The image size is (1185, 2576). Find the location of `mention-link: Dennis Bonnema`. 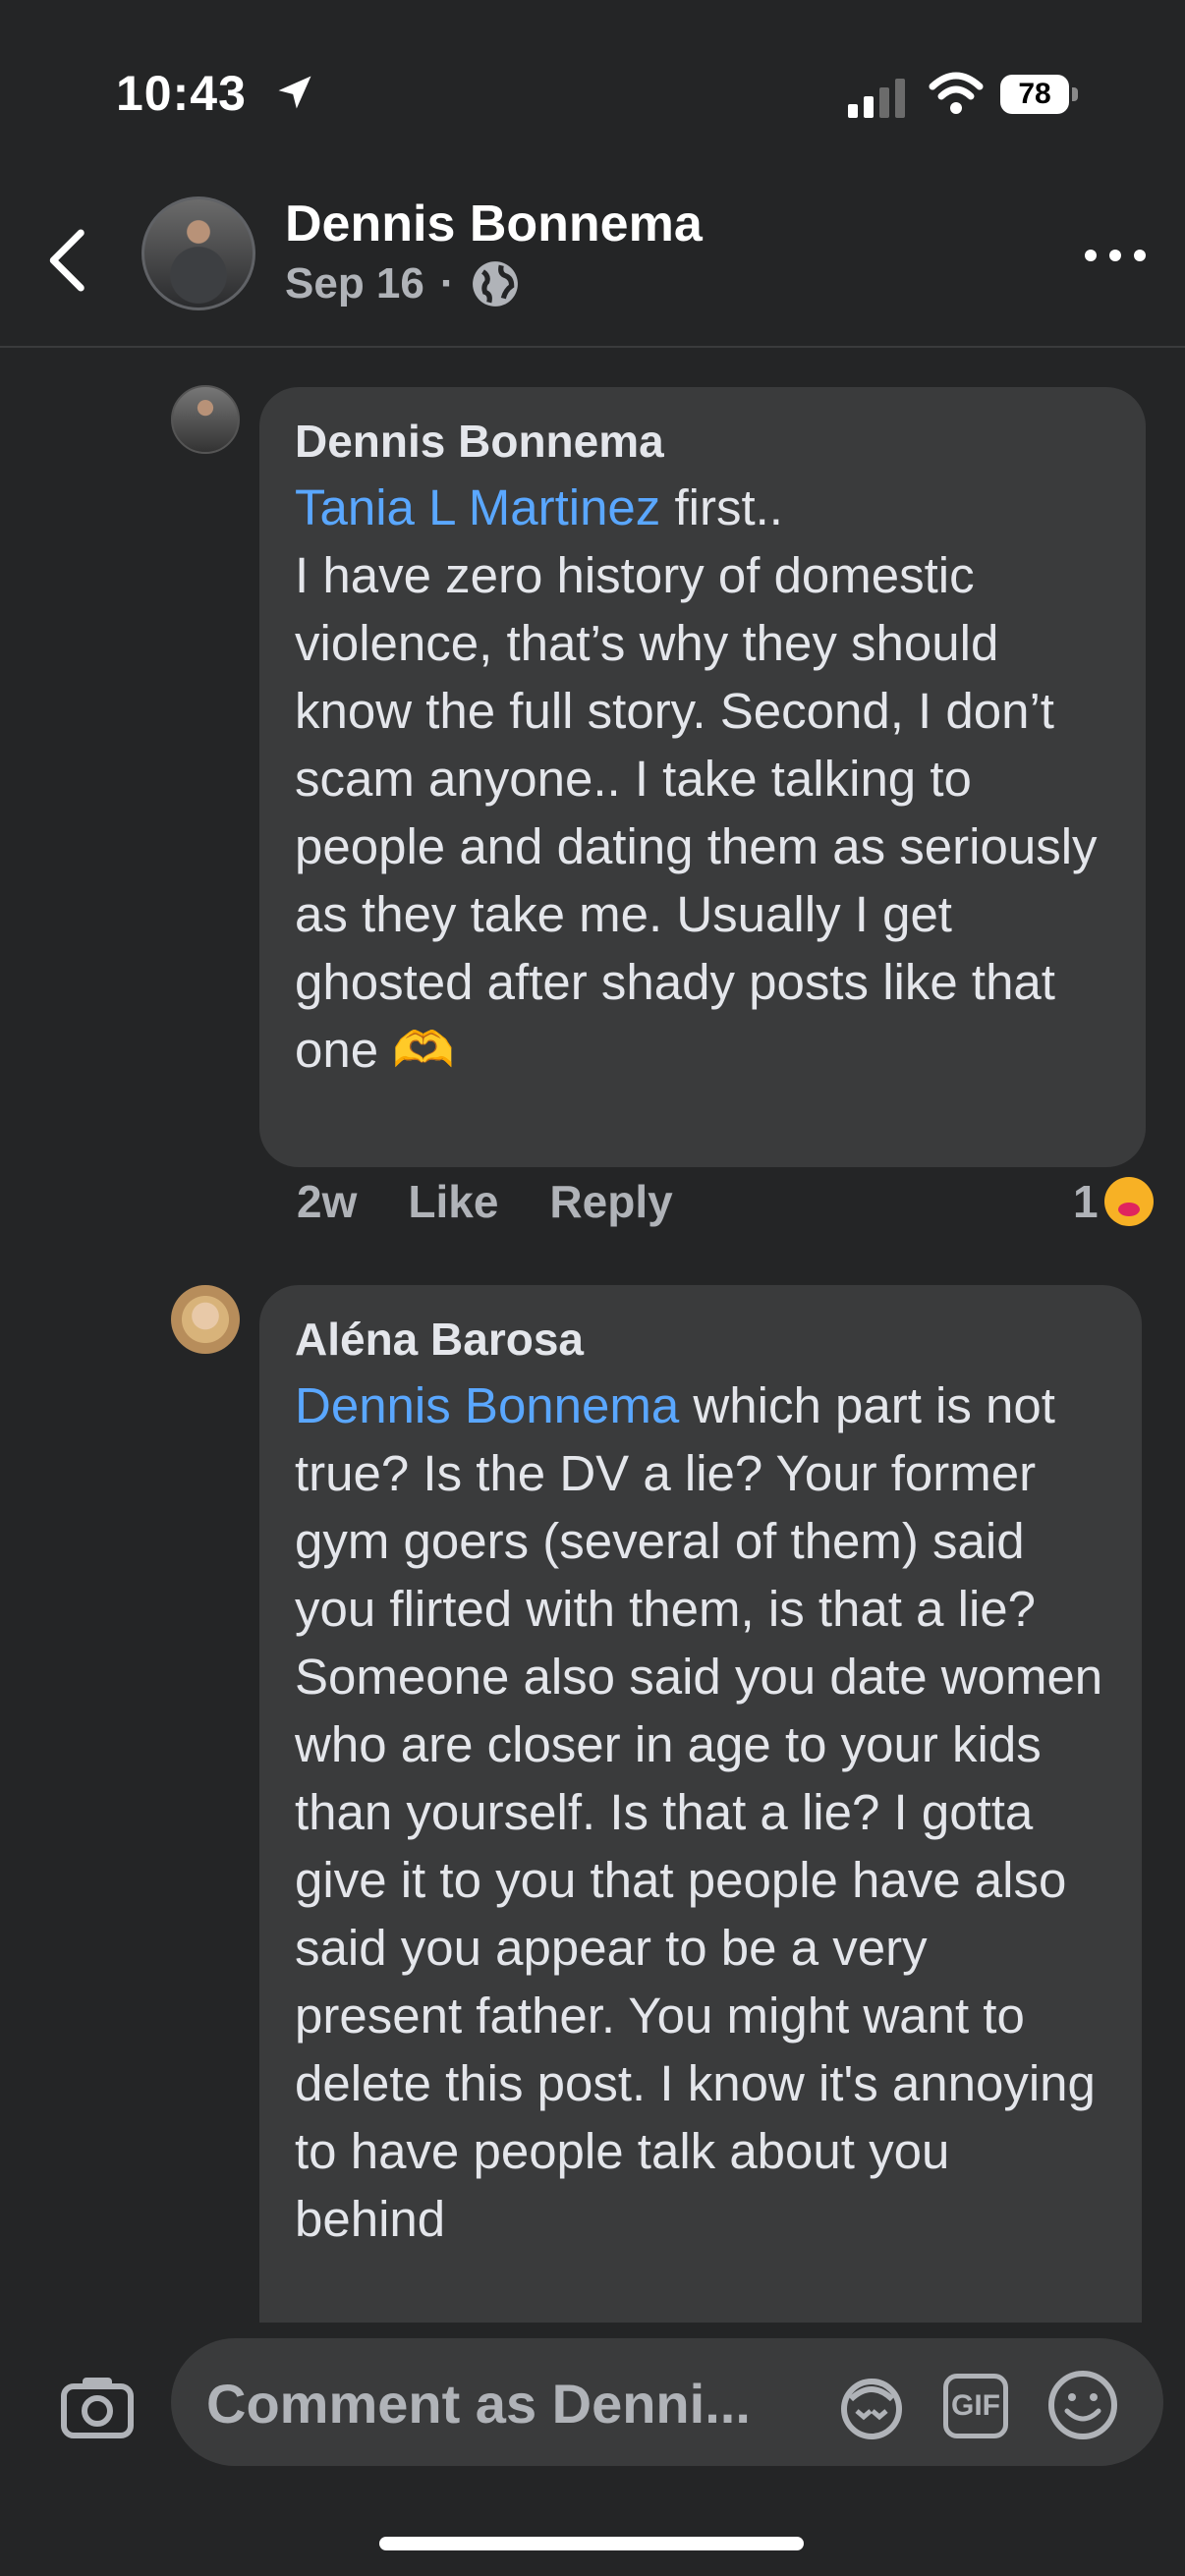

mention-link: Dennis Bonnema is located at coordinates (487, 1405).